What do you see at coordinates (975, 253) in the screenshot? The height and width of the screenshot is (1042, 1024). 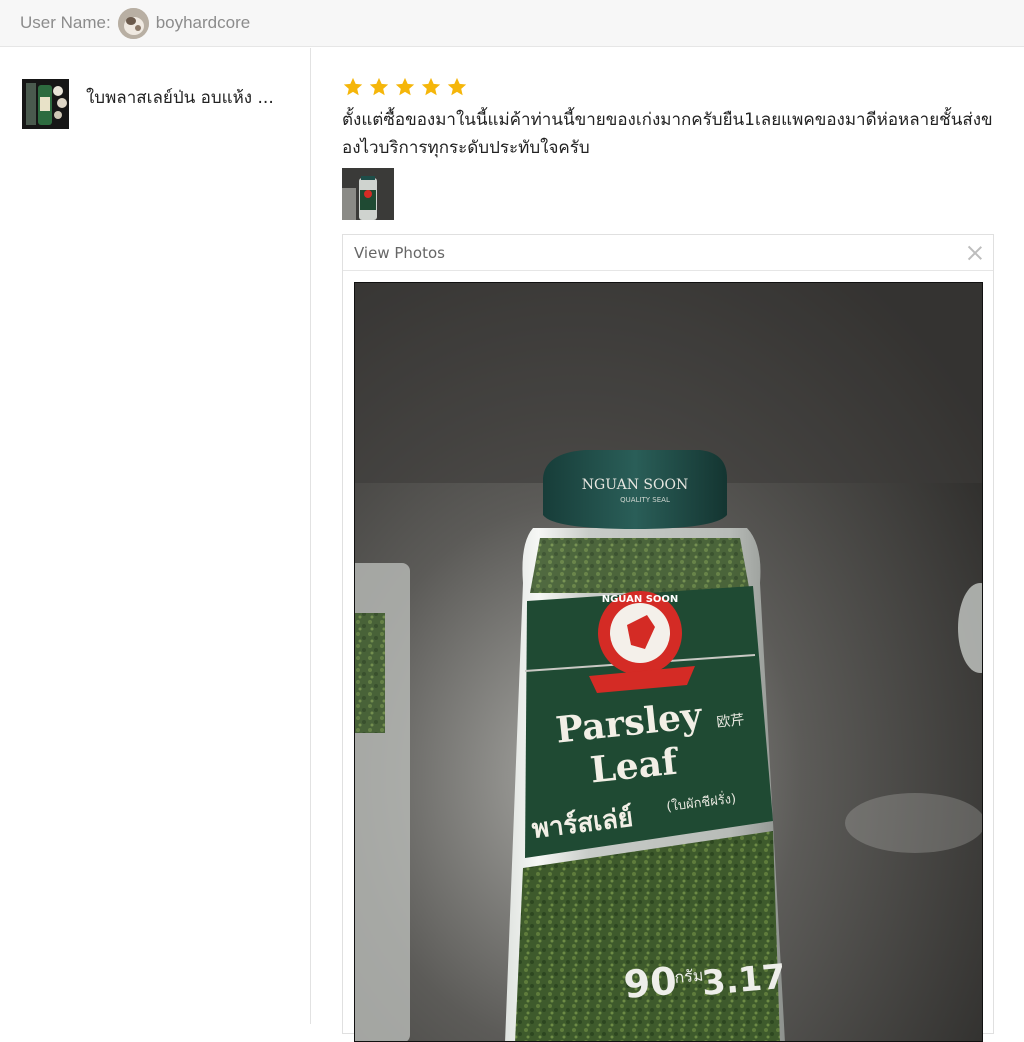 I see `close-icon` at bounding box center [975, 253].